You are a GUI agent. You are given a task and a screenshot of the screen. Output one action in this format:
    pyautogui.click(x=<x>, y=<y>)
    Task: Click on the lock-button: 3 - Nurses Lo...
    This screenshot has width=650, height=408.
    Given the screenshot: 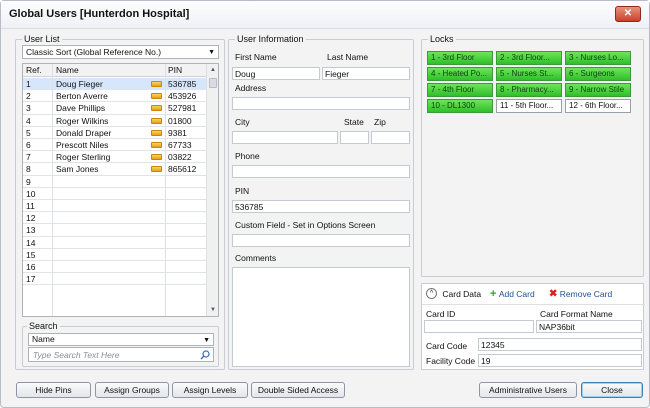 What is the action you would take?
    pyautogui.click(x=598, y=58)
    